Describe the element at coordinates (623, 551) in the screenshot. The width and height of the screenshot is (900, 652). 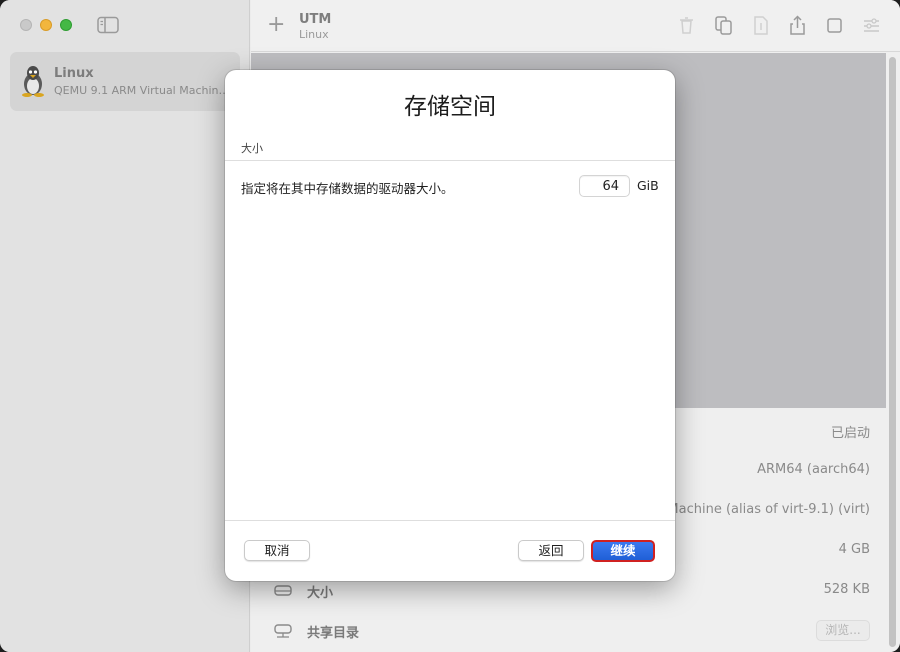
I see `continue-button: 继续` at that location.